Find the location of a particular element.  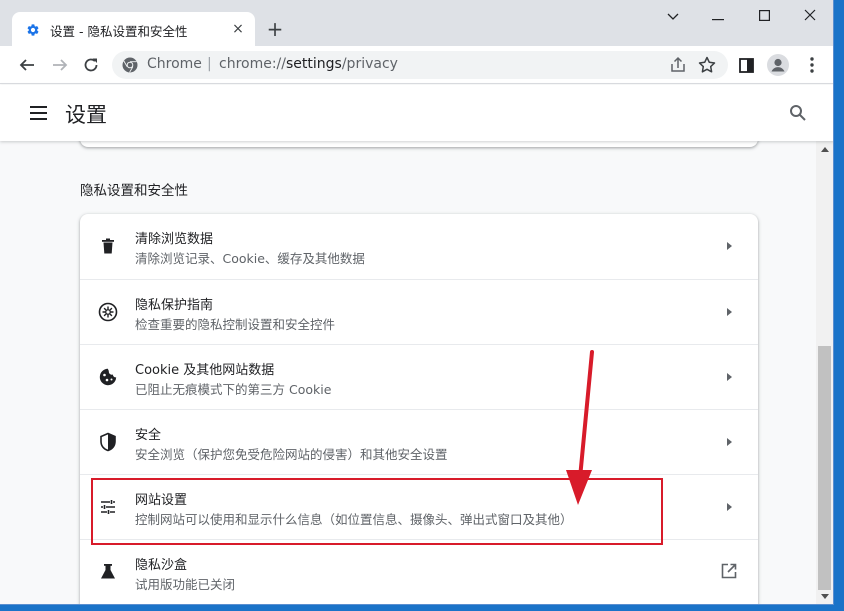

external-link-icon is located at coordinates (729, 571).